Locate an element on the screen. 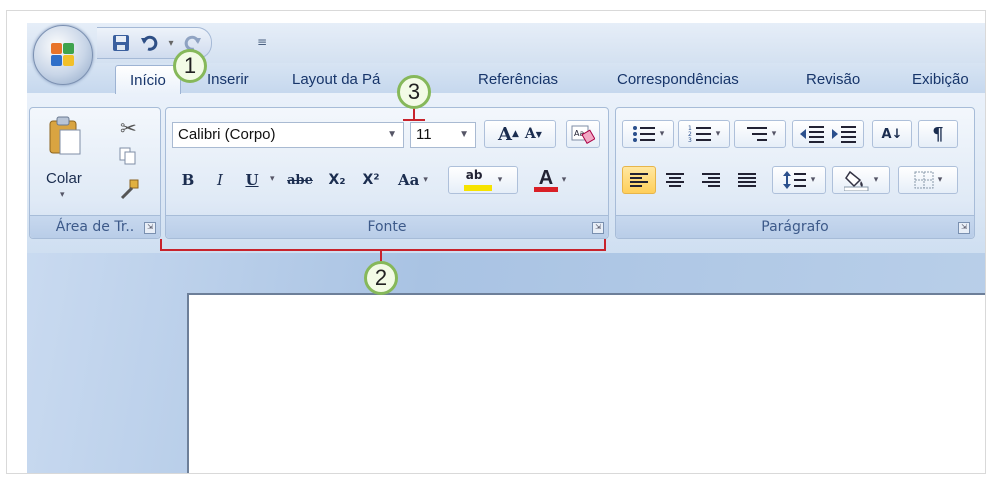  multilevel-list-icon is located at coordinates (756, 134).